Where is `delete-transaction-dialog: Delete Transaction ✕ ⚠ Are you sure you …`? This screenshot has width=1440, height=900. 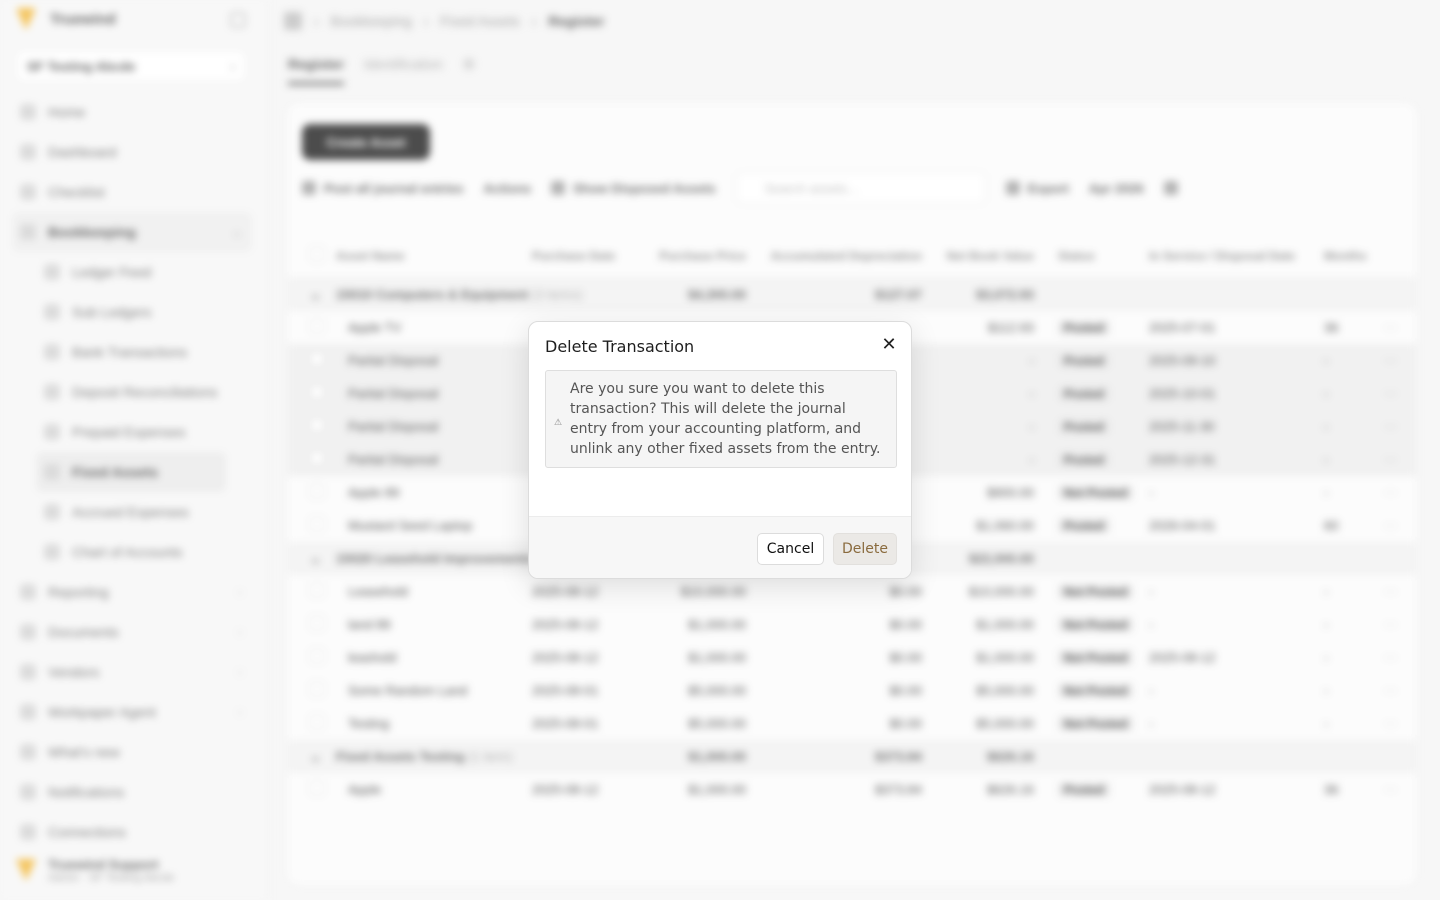 delete-transaction-dialog: Delete Transaction ✕ ⚠ Are you sure you … is located at coordinates (720, 450).